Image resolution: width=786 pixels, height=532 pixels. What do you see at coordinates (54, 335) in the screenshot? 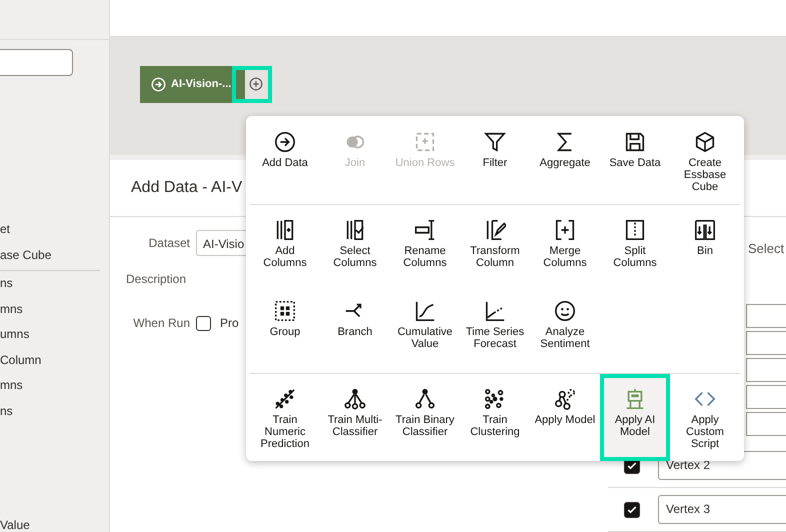
I see `sidebar-item: umns` at bounding box center [54, 335].